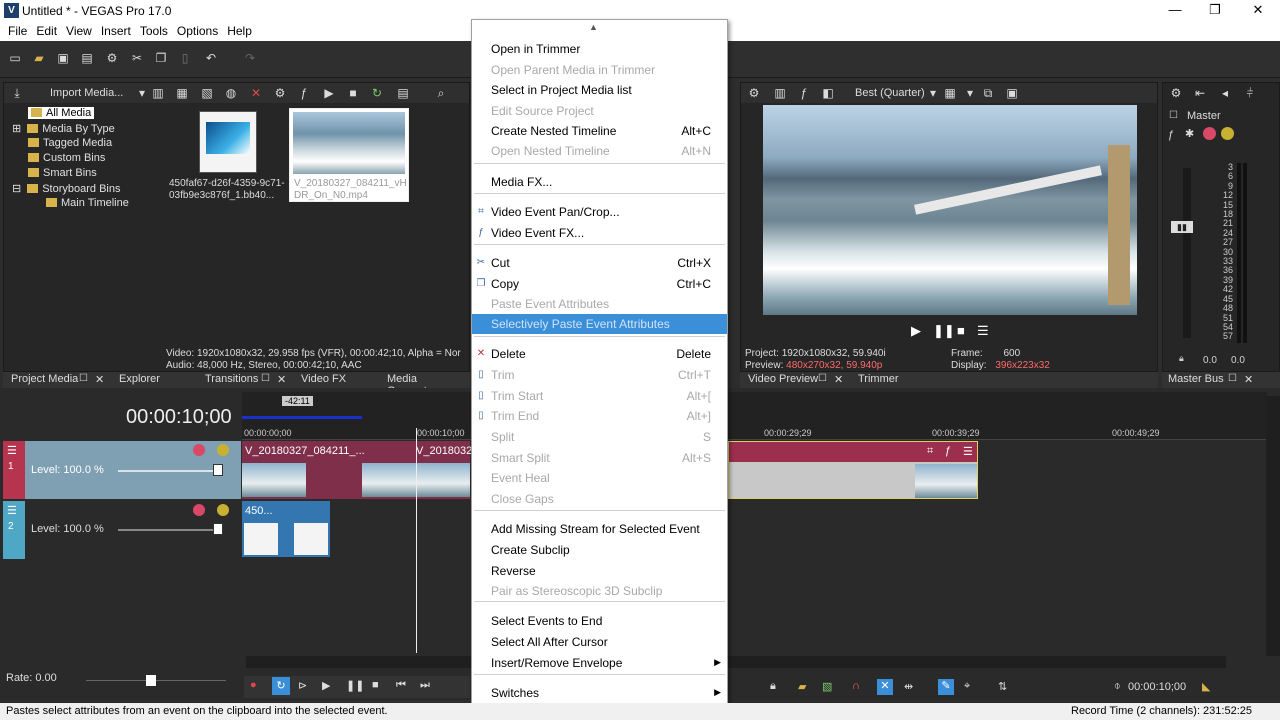  I want to click on track-1-clip-right: ⌗ ƒ ☰, so click(853, 470).